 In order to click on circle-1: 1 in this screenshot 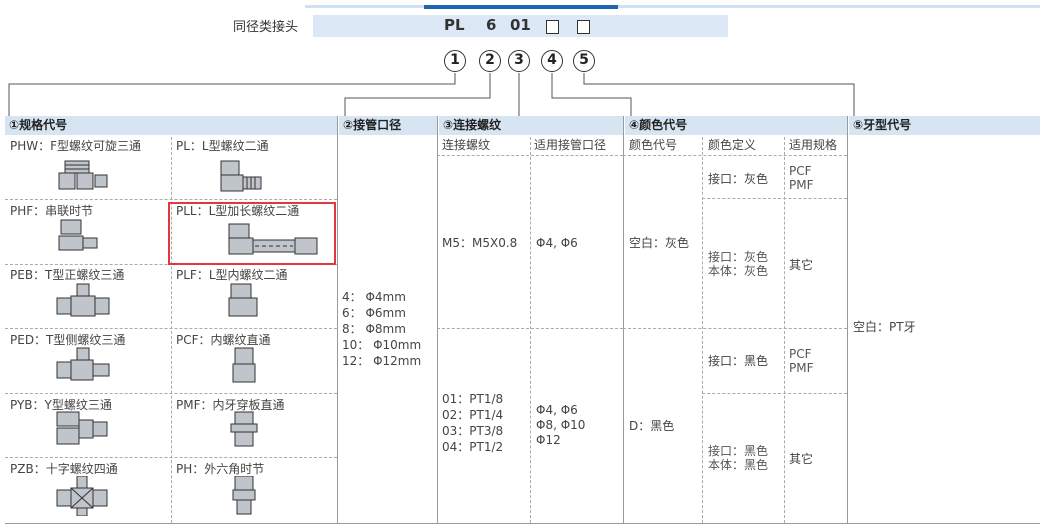, I will do `click(455, 61)`.